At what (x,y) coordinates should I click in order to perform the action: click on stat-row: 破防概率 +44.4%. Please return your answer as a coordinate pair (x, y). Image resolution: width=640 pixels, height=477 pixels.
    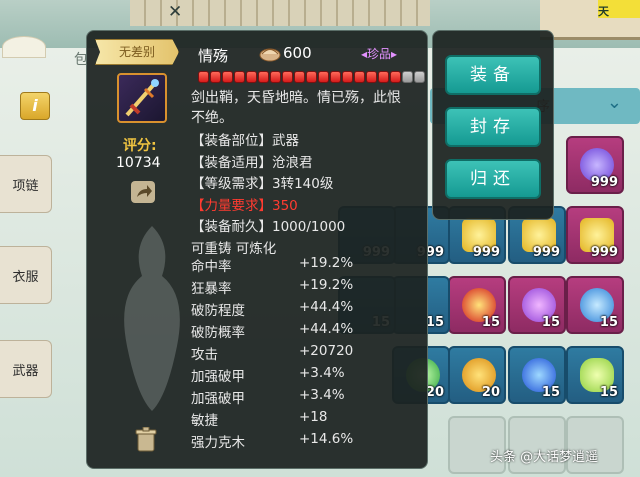
    Looking at the image, I should click on (272, 331).